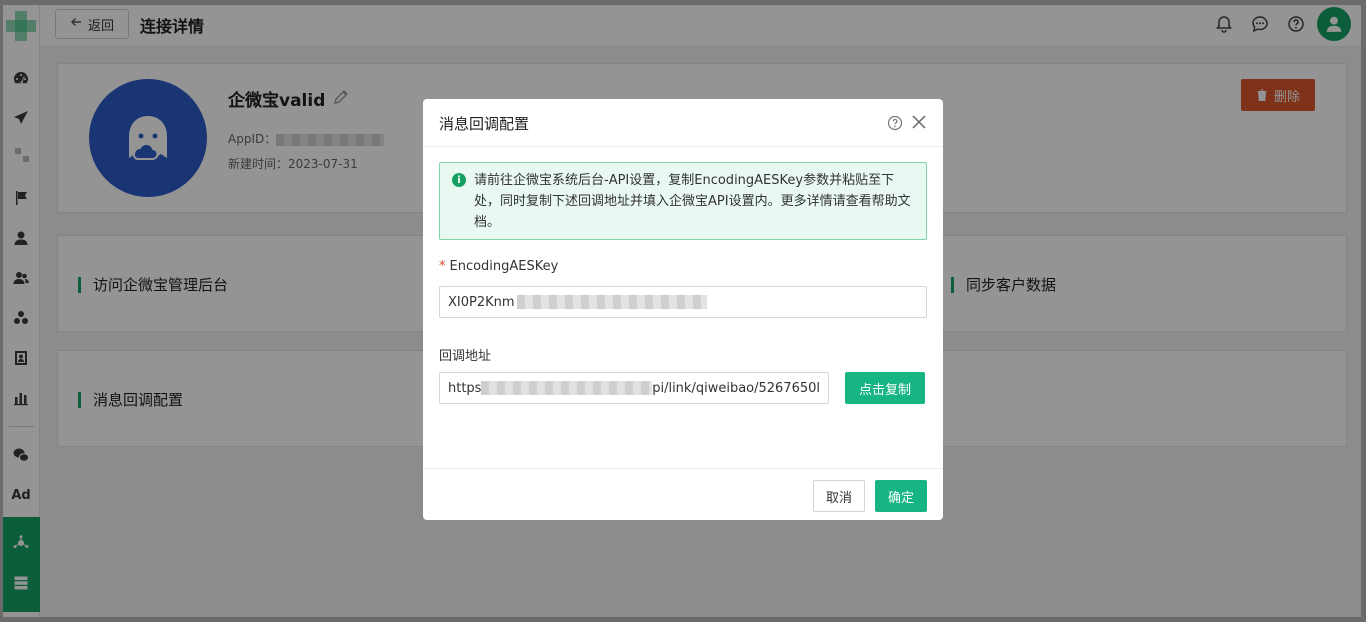 The width and height of the screenshot is (1366, 622). What do you see at coordinates (465, 356) in the screenshot?
I see `callback-url-label: 回调地址` at bounding box center [465, 356].